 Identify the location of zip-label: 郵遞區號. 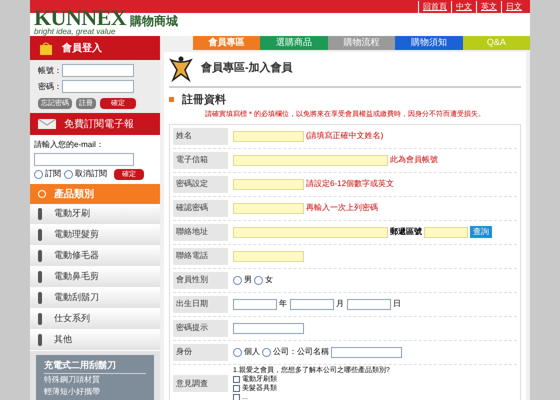
(406, 232).